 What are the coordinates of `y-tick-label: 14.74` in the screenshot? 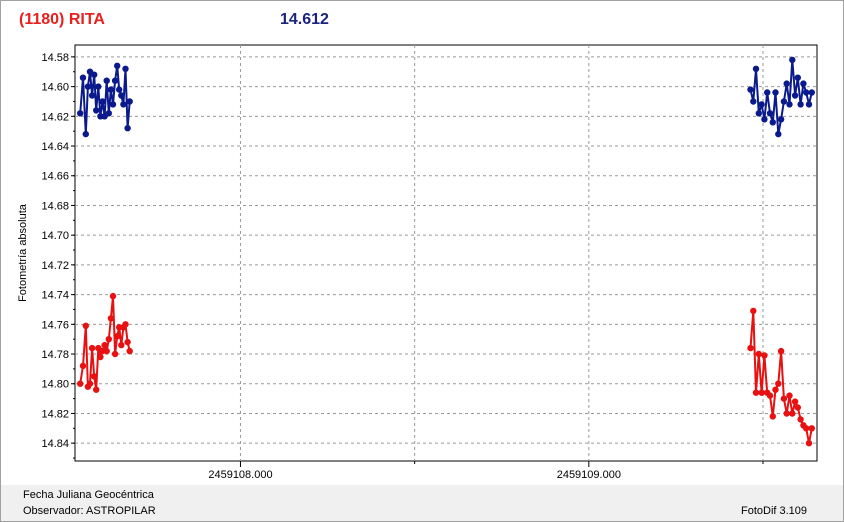 It's located at (55, 296).